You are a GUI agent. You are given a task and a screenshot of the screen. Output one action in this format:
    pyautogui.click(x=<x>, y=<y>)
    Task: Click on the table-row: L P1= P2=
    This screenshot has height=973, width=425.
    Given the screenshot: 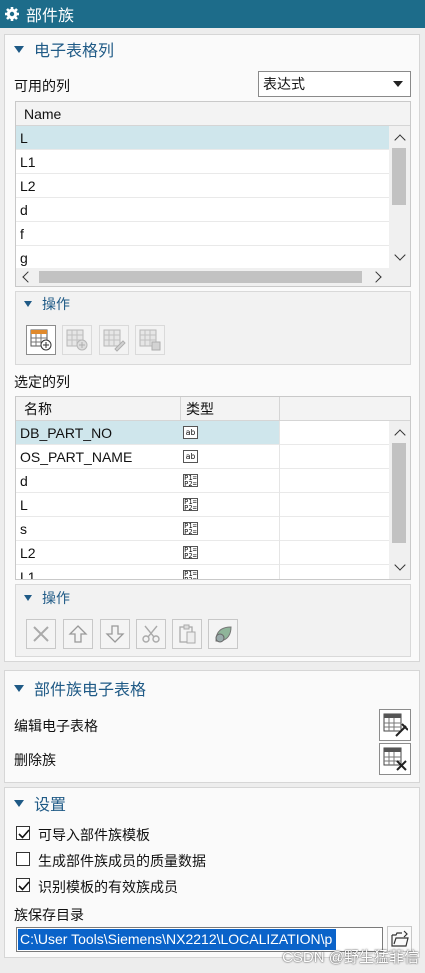 What is the action you would take?
    pyautogui.click(x=202, y=505)
    